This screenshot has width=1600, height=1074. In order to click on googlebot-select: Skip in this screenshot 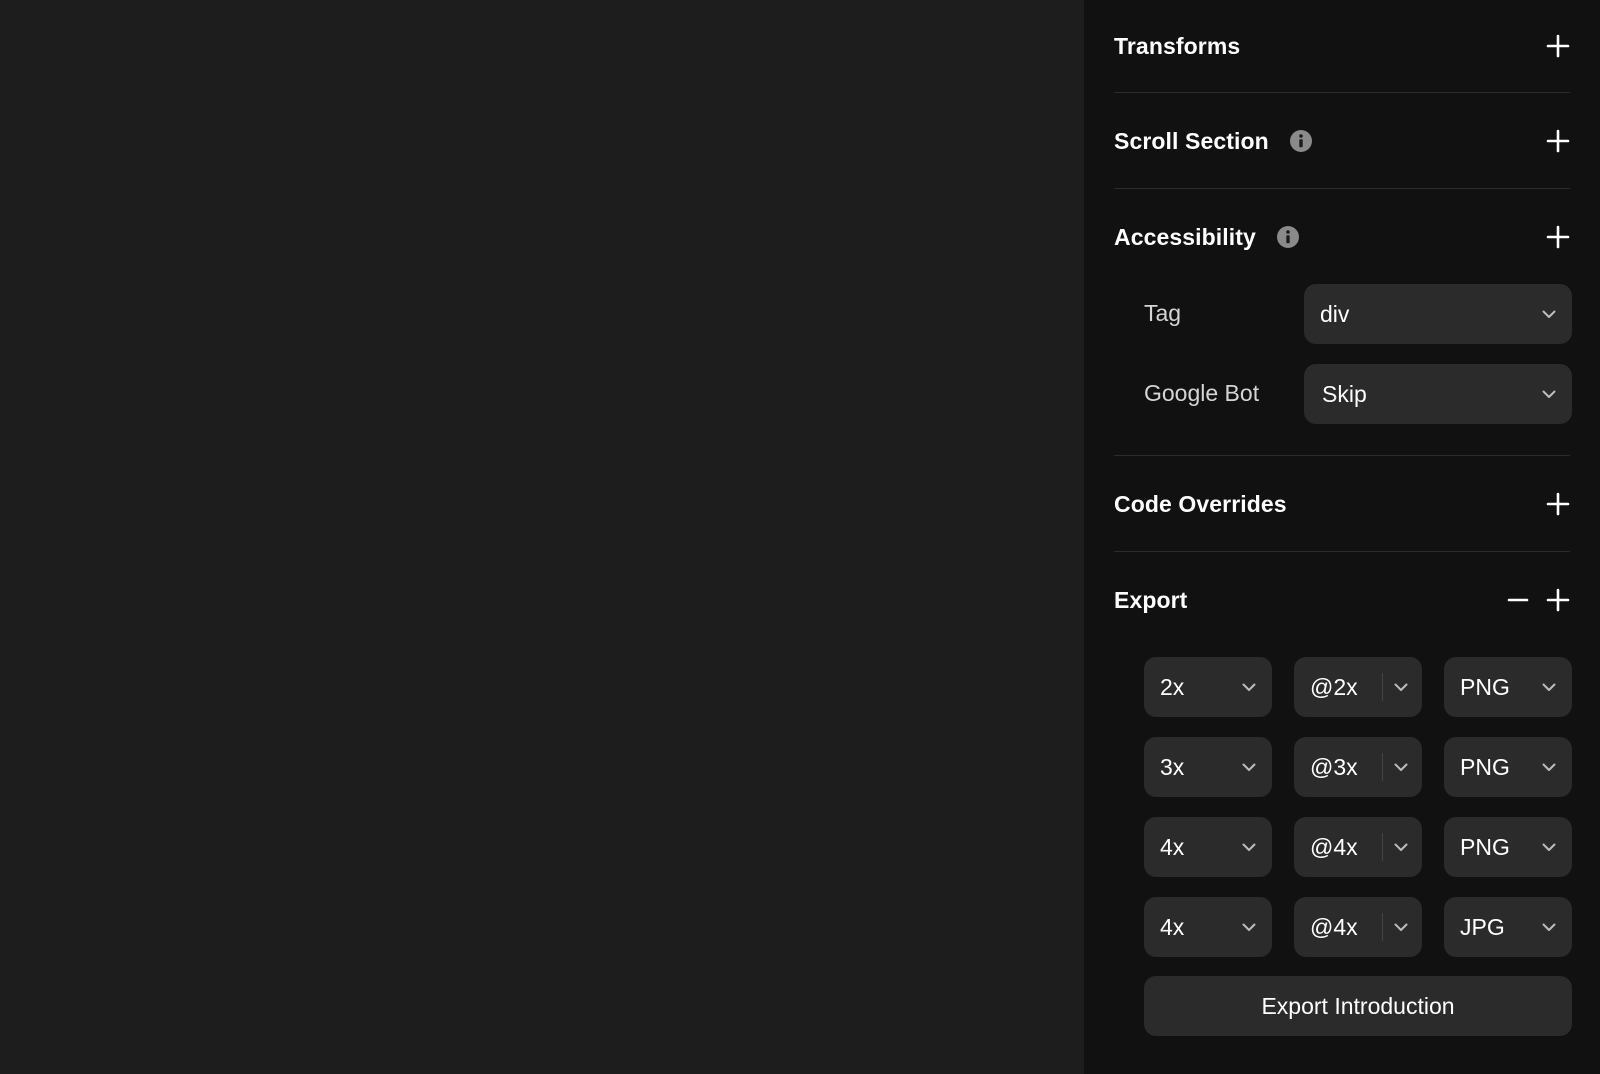, I will do `click(1438, 394)`.